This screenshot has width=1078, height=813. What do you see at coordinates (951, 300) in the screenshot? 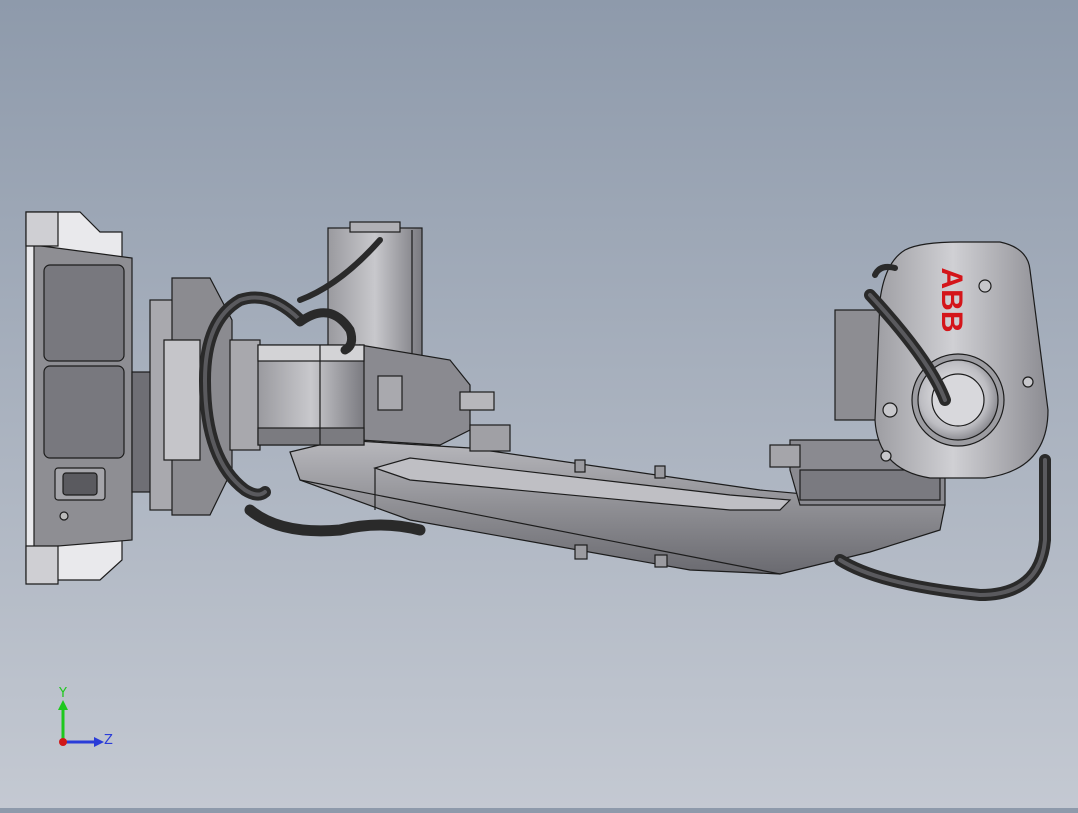
I see `abb-logo: ABB` at bounding box center [951, 300].